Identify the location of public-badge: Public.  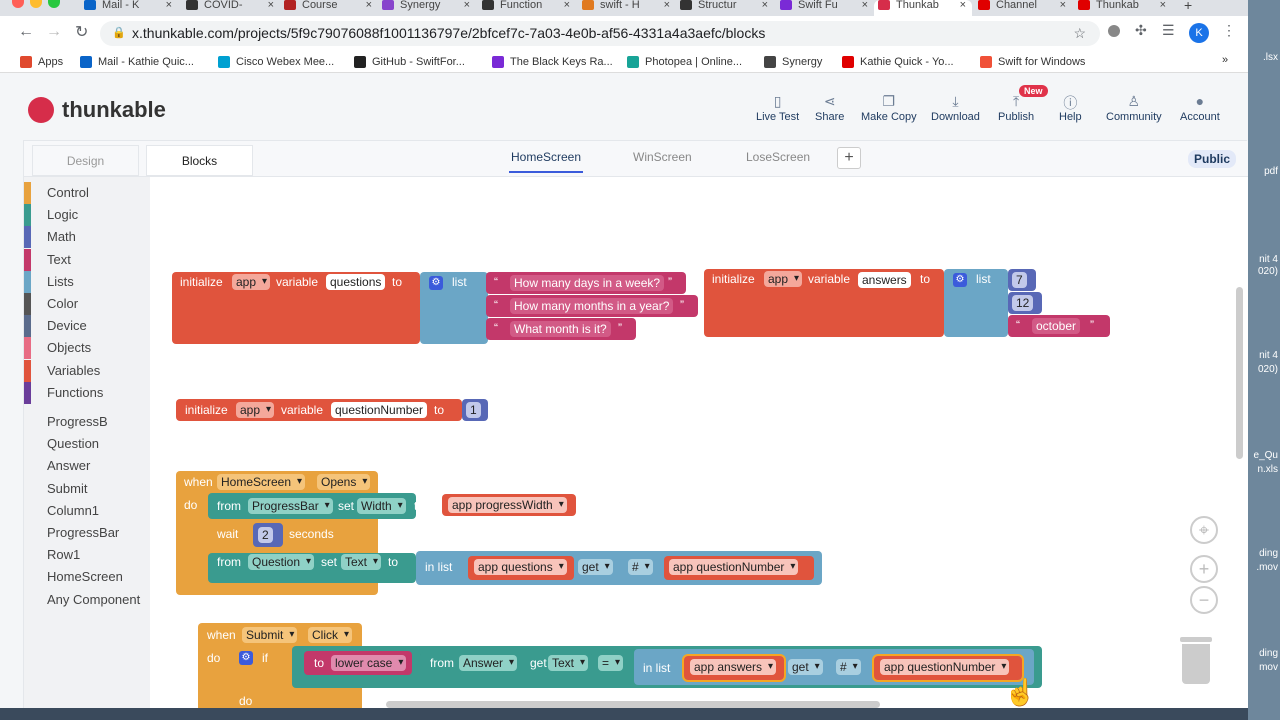
(1212, 159).